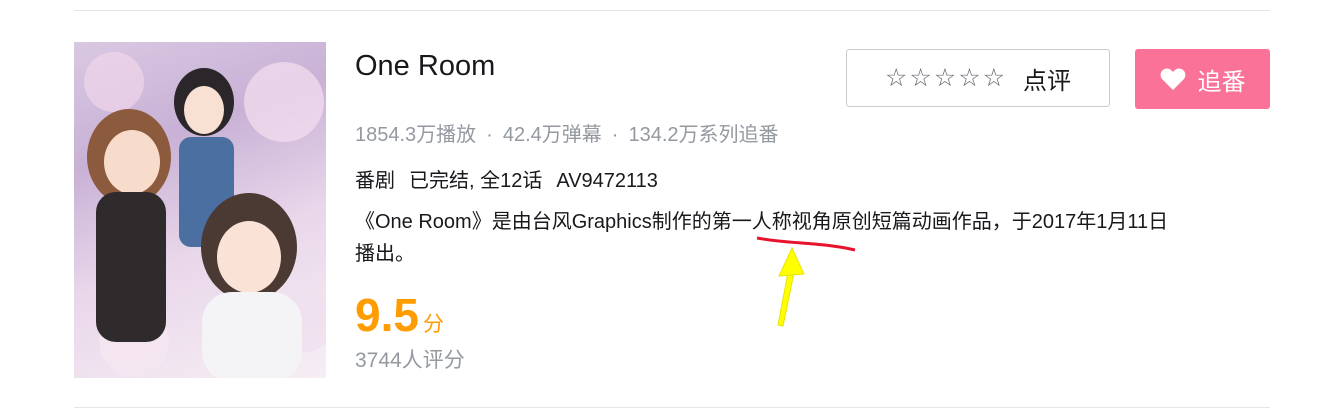 The height and width of the screenshot is (415, 1325). I want to click on yellow-arrow-shaft, so click(787, 294).